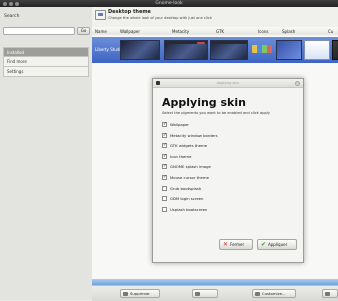 The image size is (338, 301). What do you see at coordinates (220, 31) in the screenshot?
I see `column-header-gtk: GTK` at bounding box center [220, 31].